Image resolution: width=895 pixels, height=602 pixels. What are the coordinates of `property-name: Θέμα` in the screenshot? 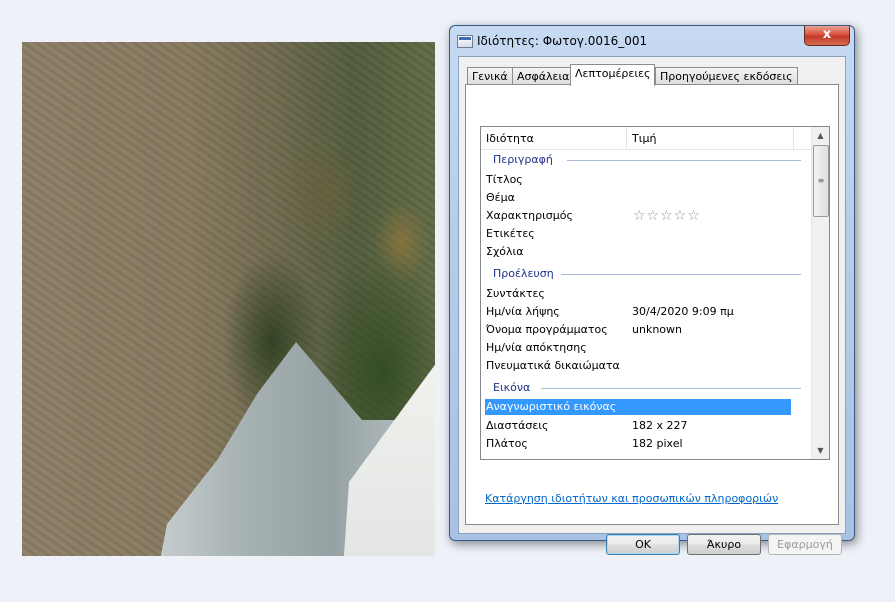 It's located at (500, 197).